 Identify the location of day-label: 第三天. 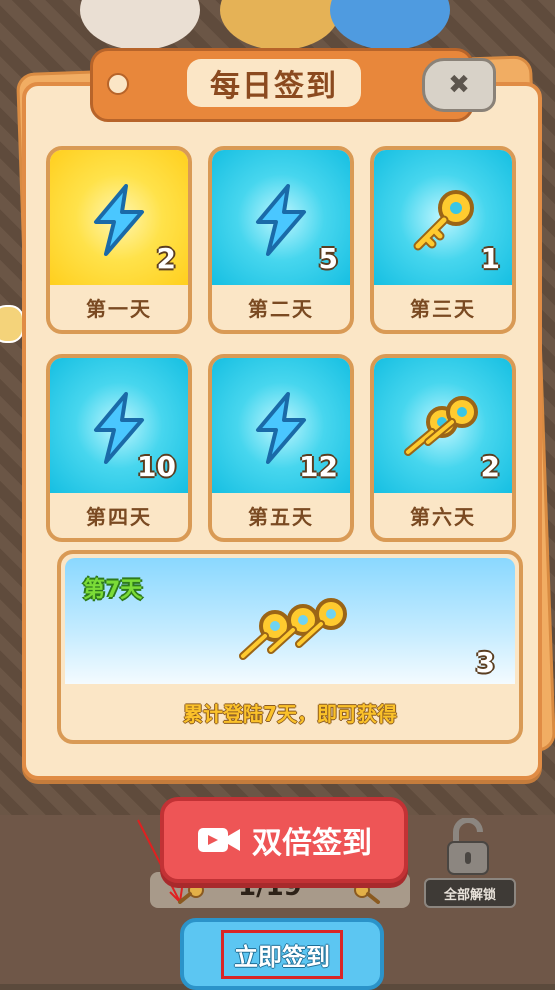
(443, 309).